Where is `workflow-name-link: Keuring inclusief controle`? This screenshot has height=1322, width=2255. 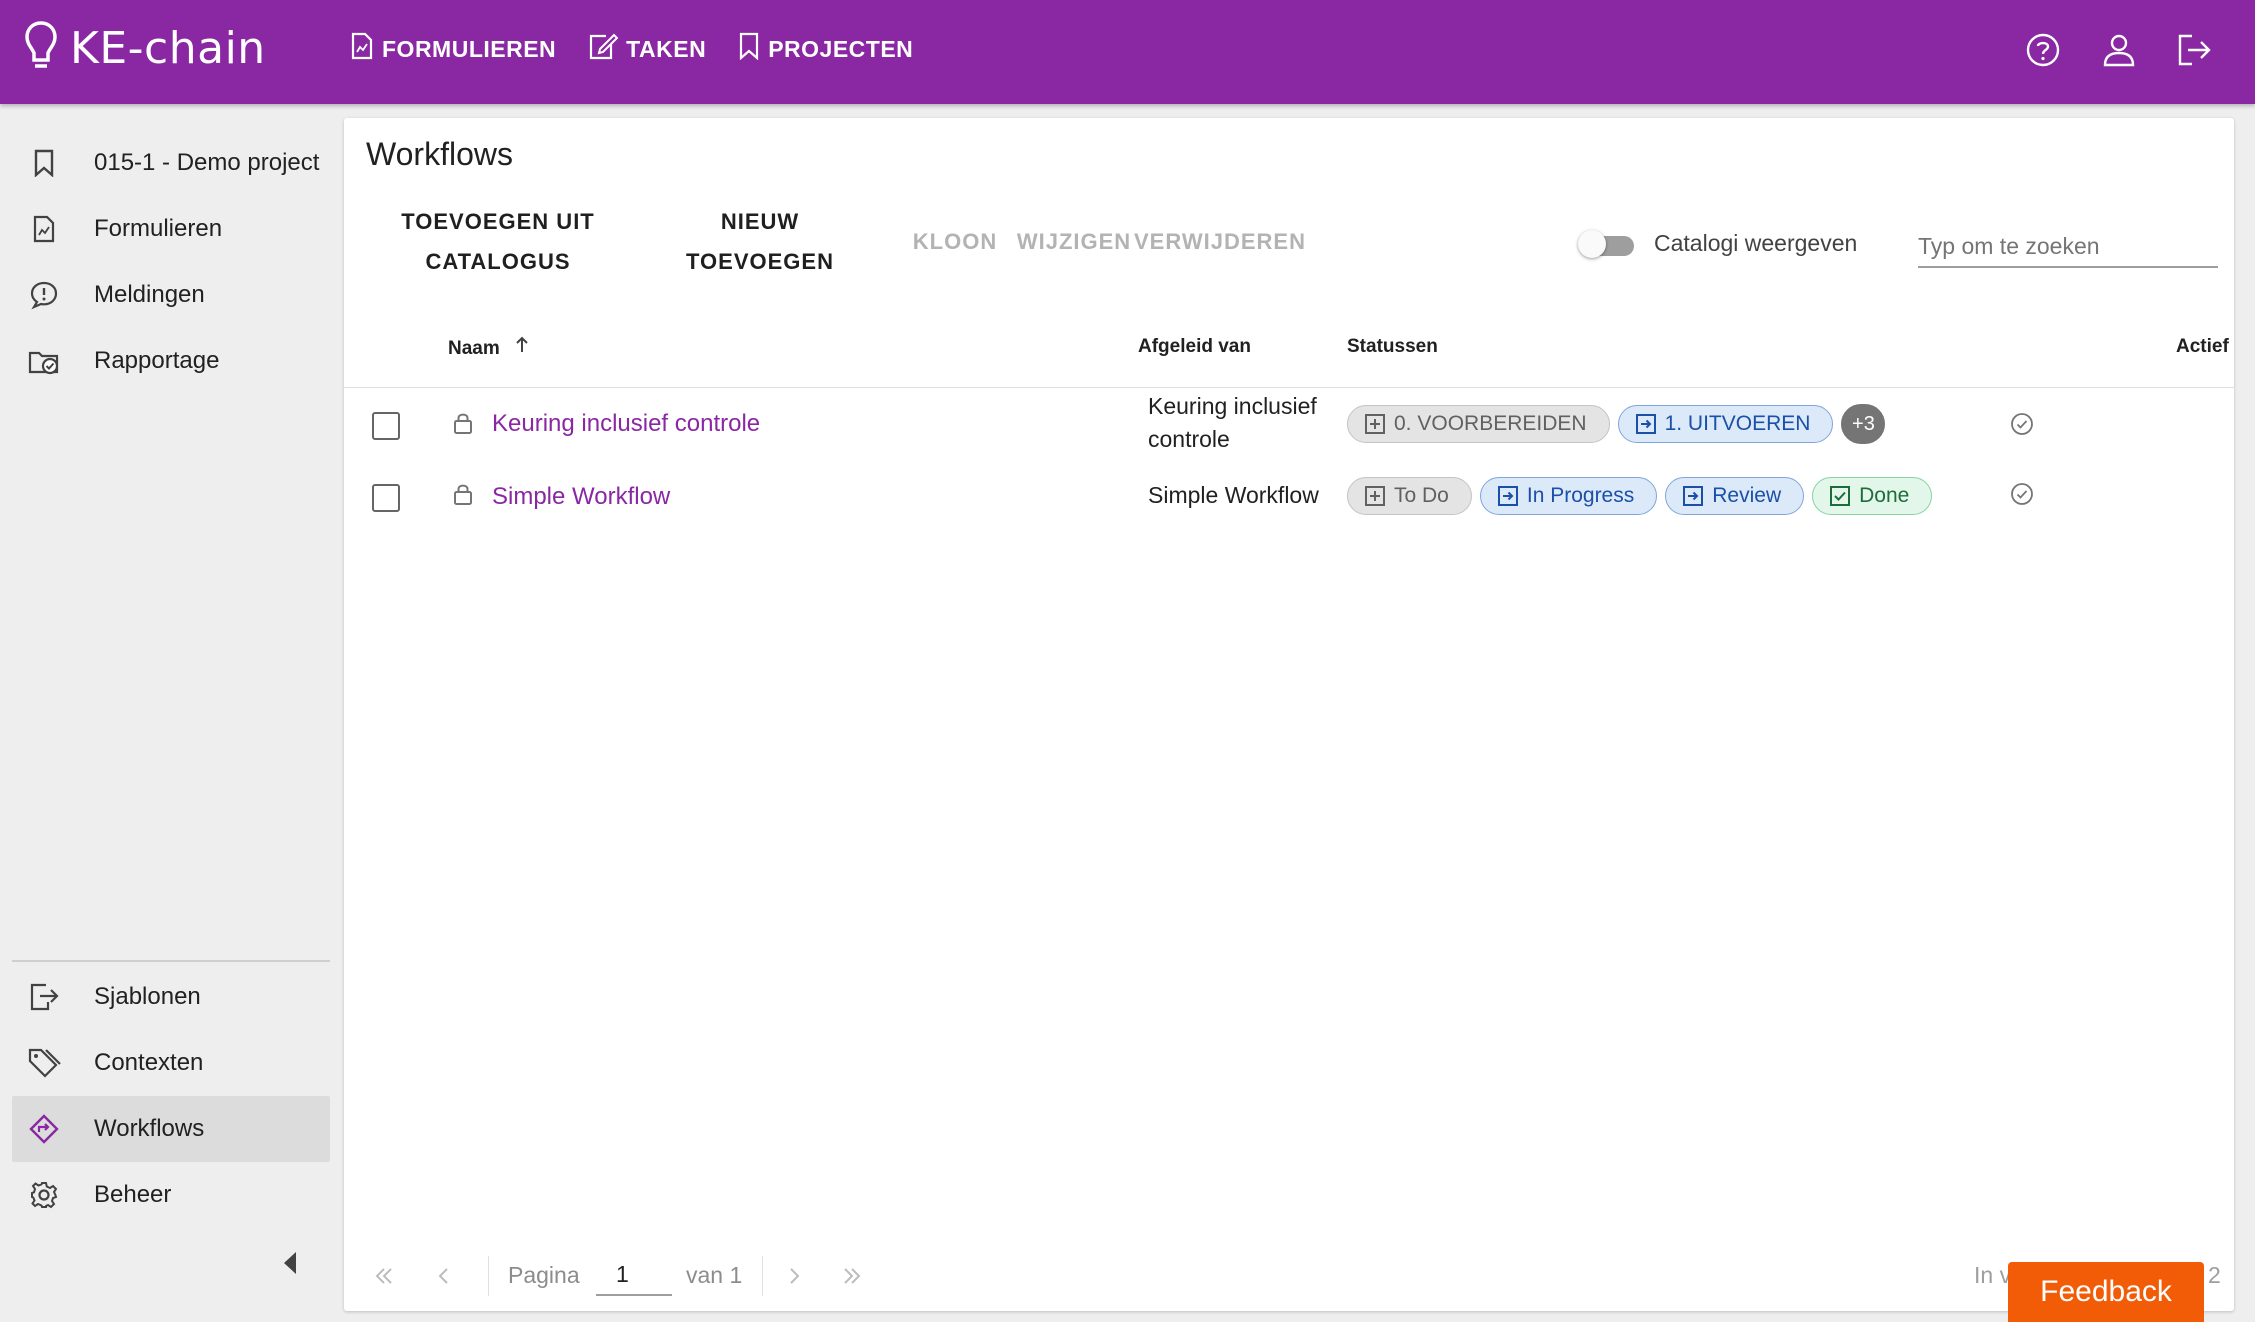 workflow-name-link: Keuring inclusief controle is located at coordinates (626, 424).